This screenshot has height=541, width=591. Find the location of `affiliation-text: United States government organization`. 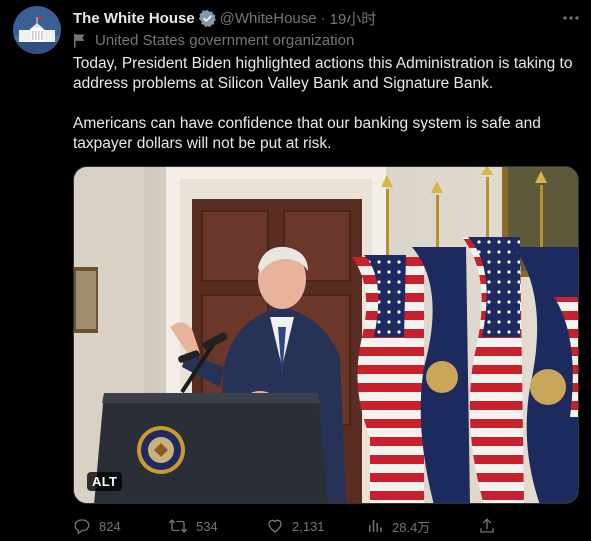

affiliation-text: United States government organization is located at coordinates (225, 40).